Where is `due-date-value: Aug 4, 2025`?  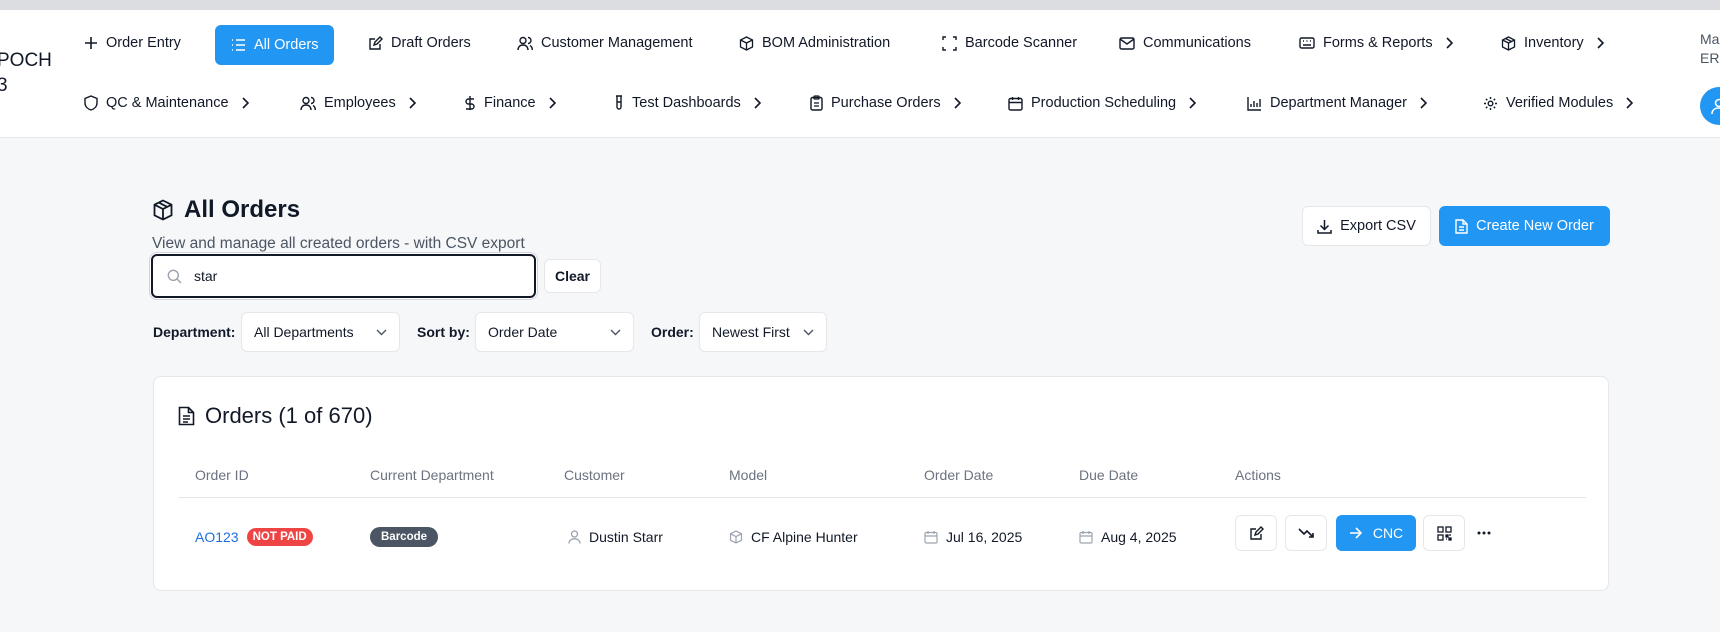 due-date-value: Aug 4, 2025 is located at coordinates (1139, 537).